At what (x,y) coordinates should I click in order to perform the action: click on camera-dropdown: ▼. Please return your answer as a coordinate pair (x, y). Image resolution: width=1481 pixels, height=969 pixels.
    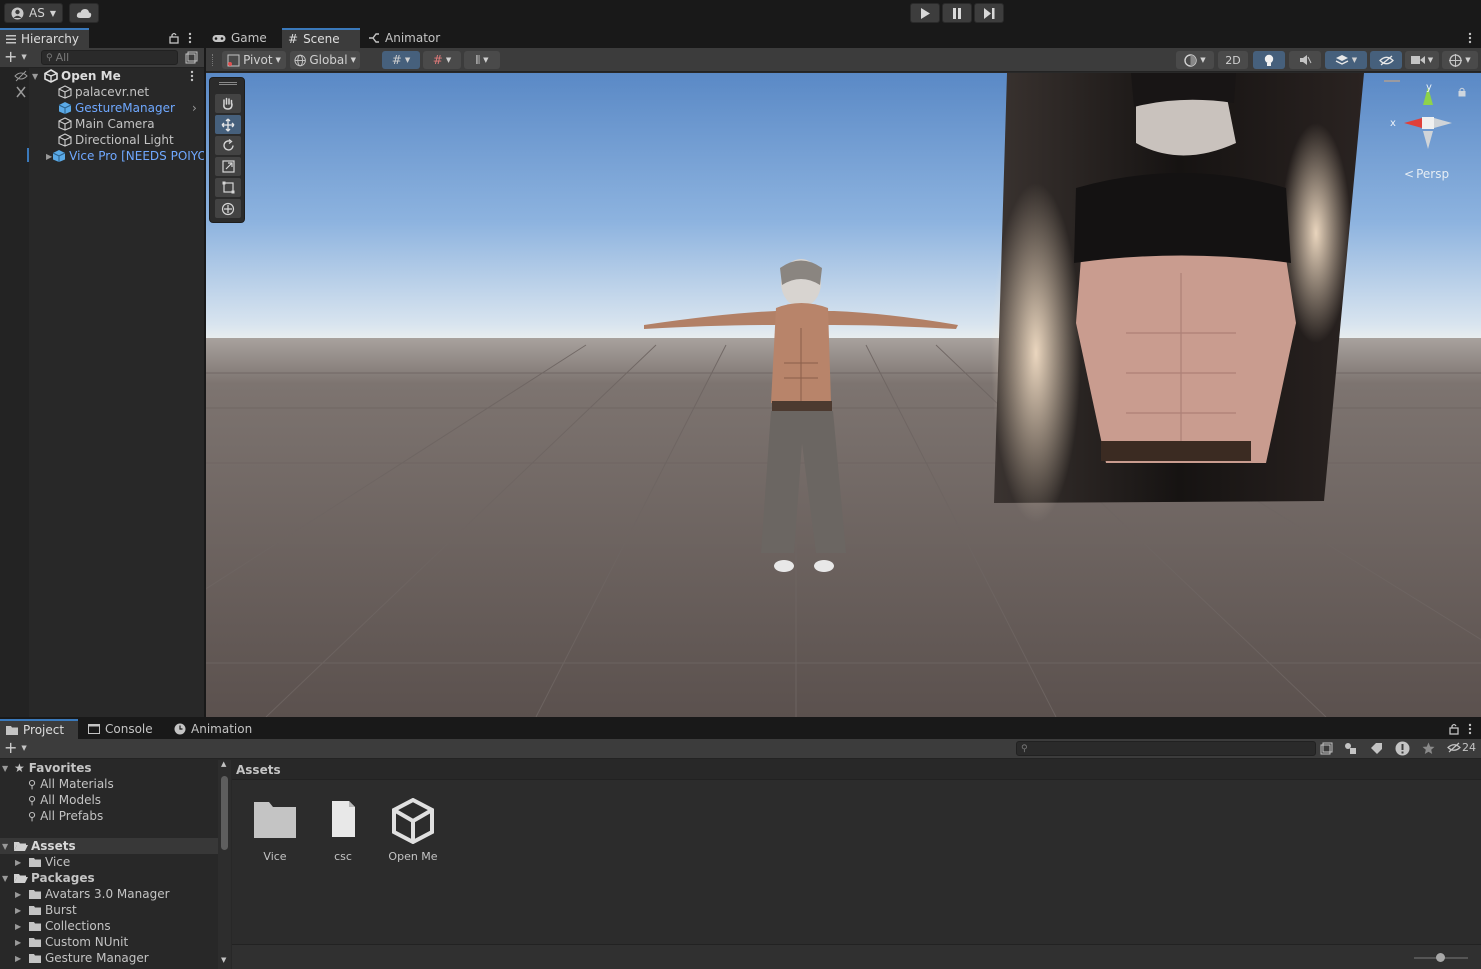
    Looking at the image, I should click on (1422, 60).